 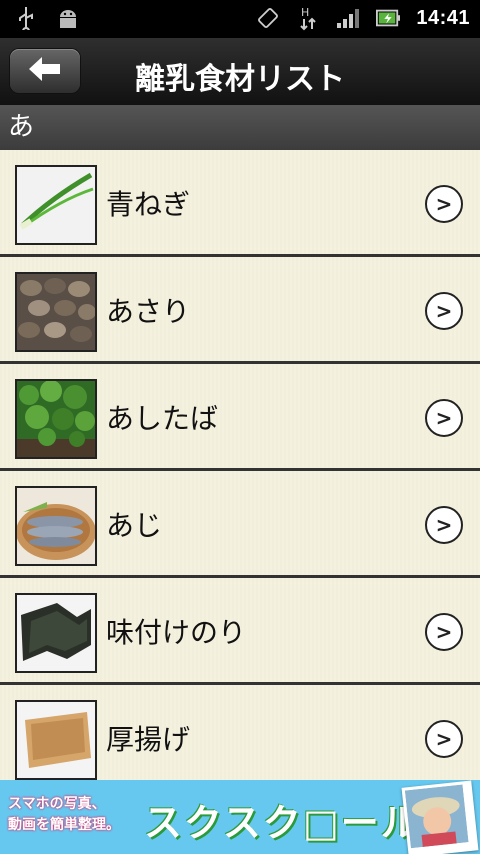 I want to click on item-label: 味付けのり, so click(x=176, y=632).